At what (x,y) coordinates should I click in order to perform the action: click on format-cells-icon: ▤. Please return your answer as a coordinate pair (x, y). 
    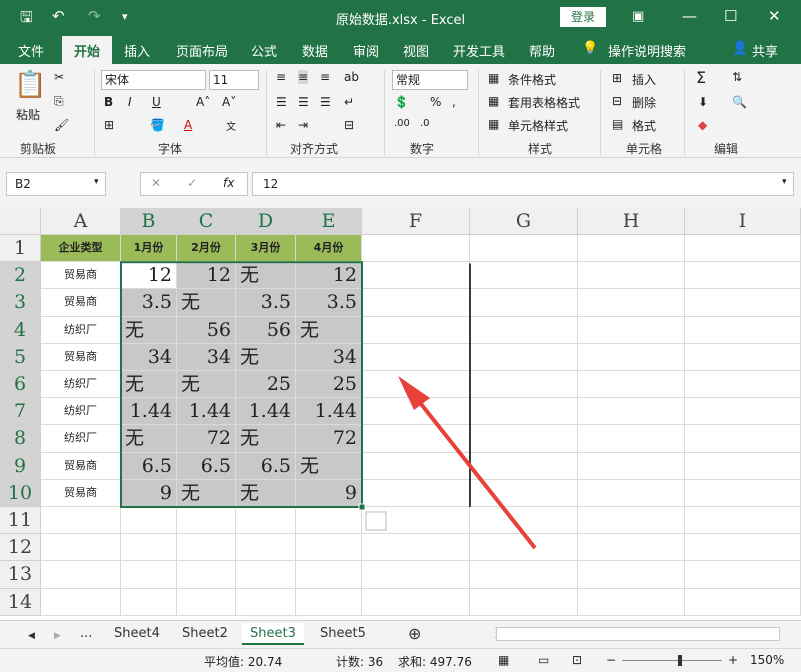
    Looking at the image, I should click on (617, 124).